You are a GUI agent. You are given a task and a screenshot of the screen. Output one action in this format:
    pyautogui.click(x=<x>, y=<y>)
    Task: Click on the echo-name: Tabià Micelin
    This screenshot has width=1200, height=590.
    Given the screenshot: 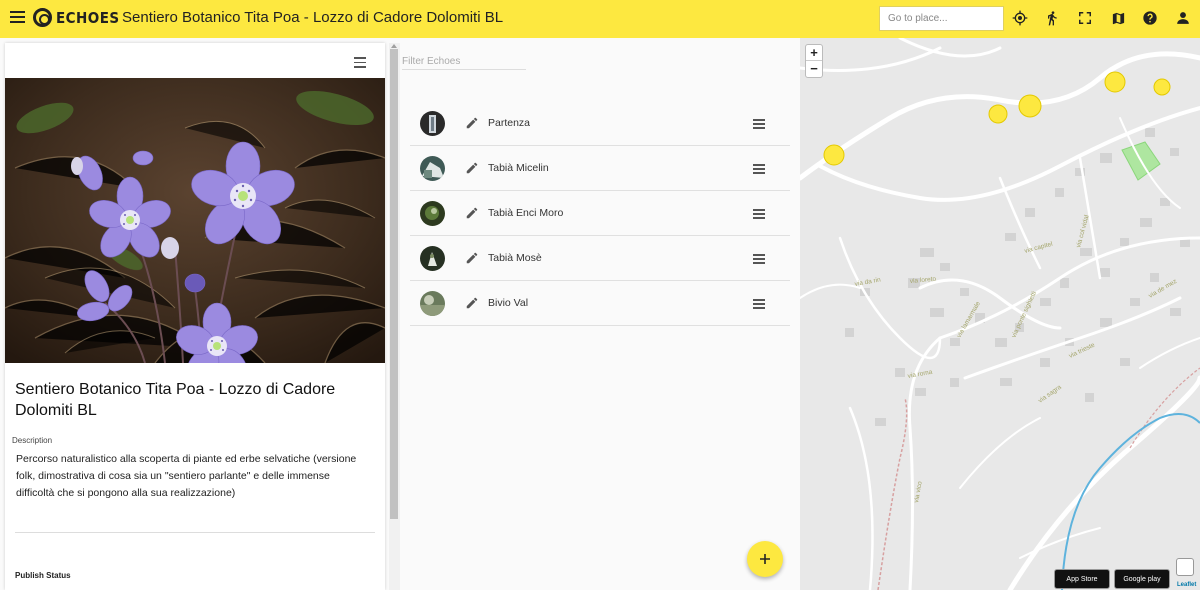 What is the action you would take?
    pyautogui.click(x=518, y=168)
    